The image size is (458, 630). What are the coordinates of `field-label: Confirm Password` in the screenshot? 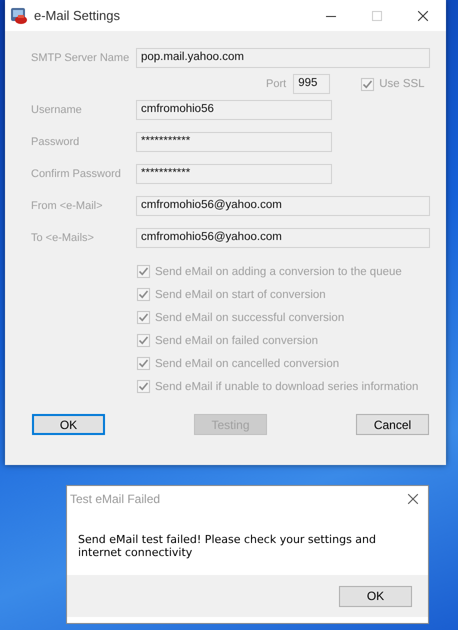 It's located at (76, 174).